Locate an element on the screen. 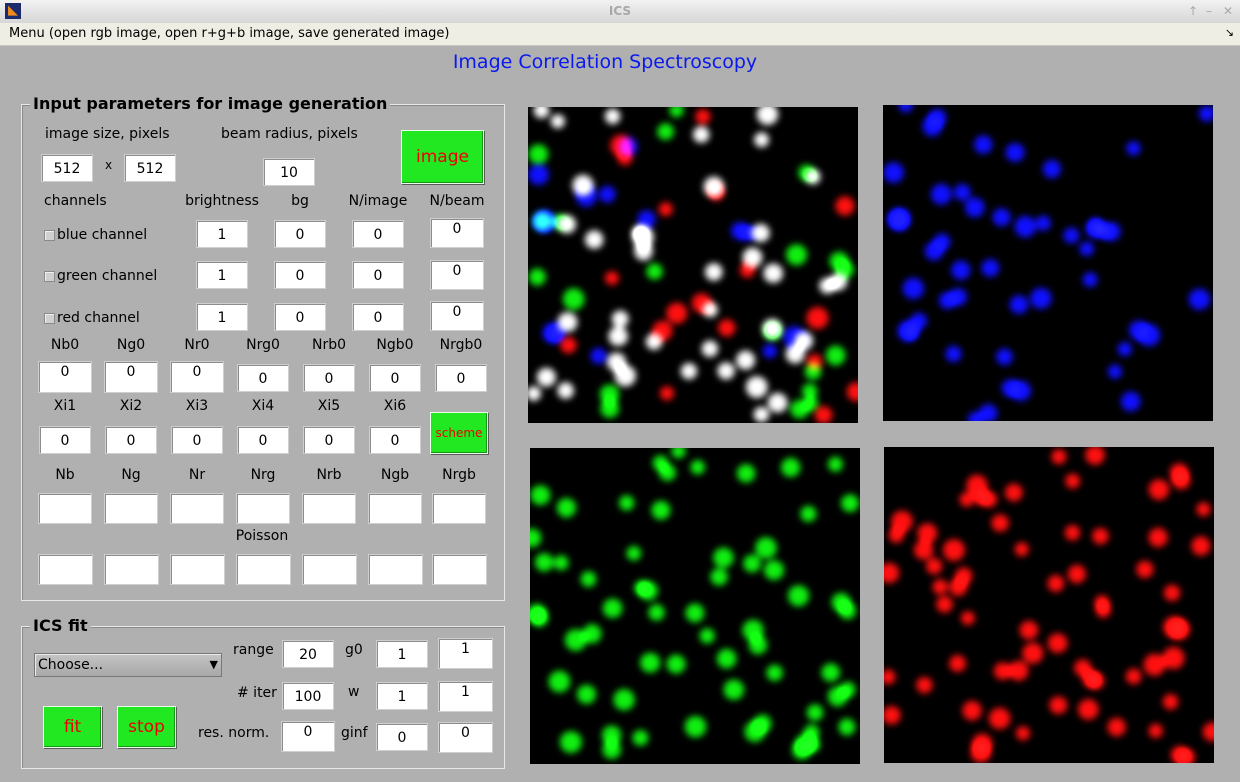 The image size is (1240, 782). red-channel-label: red channel is located at coordinates (98, 318).